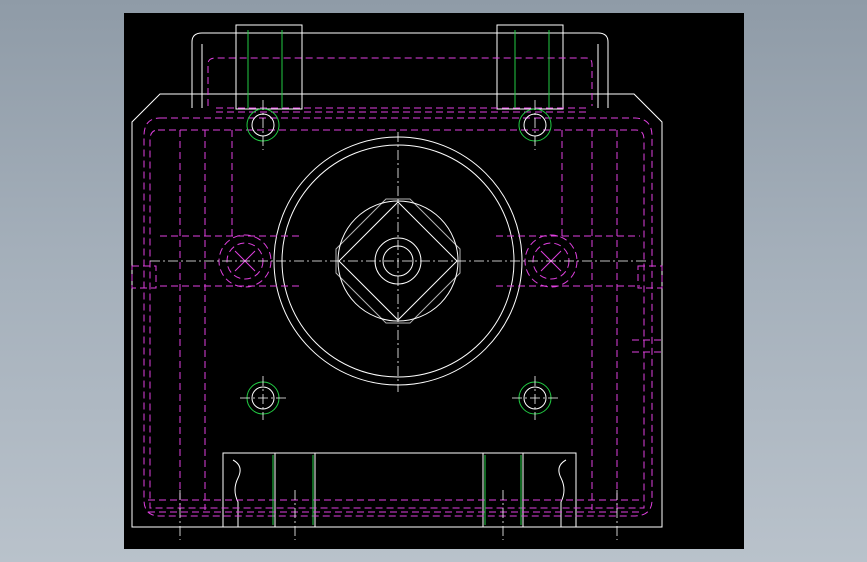  Describe the element at coordinates (269, 67) in the screenshot. I see `left-guide-block` at that location.